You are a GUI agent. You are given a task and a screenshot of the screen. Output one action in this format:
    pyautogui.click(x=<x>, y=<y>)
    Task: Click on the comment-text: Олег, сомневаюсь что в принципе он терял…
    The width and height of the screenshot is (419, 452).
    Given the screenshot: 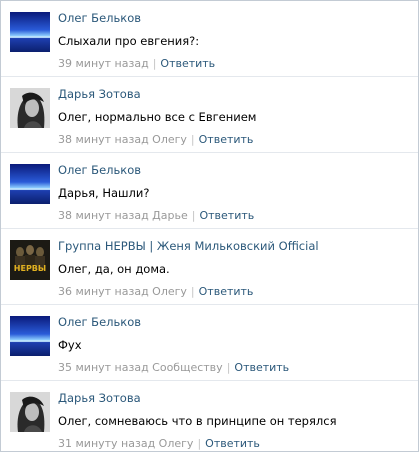 What is the action you would take?
    pyautogui.click(x=197, y=421)
    